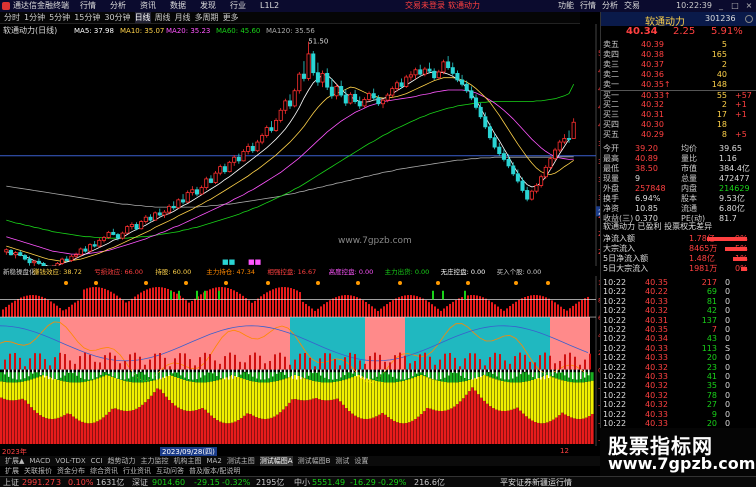 The height and width of the screenshot is (487, 756). What do you see at coordinates (87, 17) in the screenshot?
I see `period-3: 15分钟` at bounding box center [87, 17].